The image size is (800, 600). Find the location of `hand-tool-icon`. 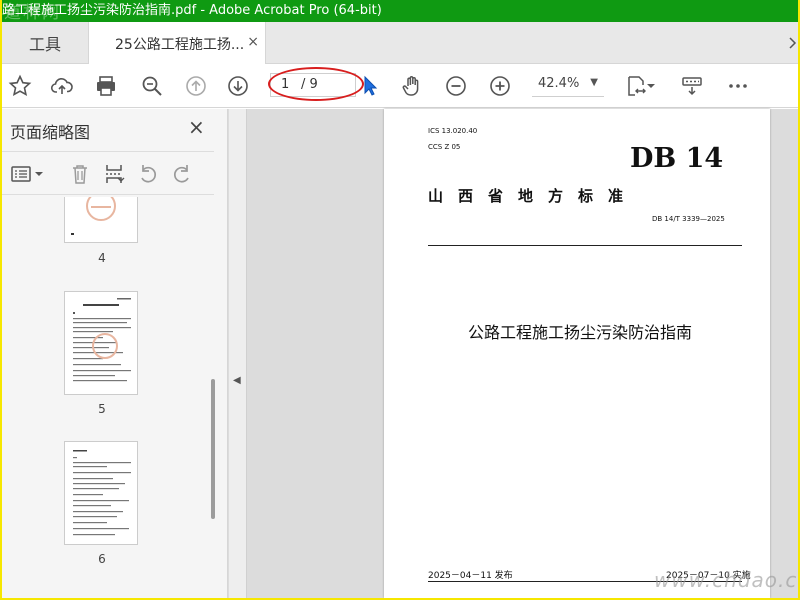

hand-tool-icon is located at coordinates (412, 86).